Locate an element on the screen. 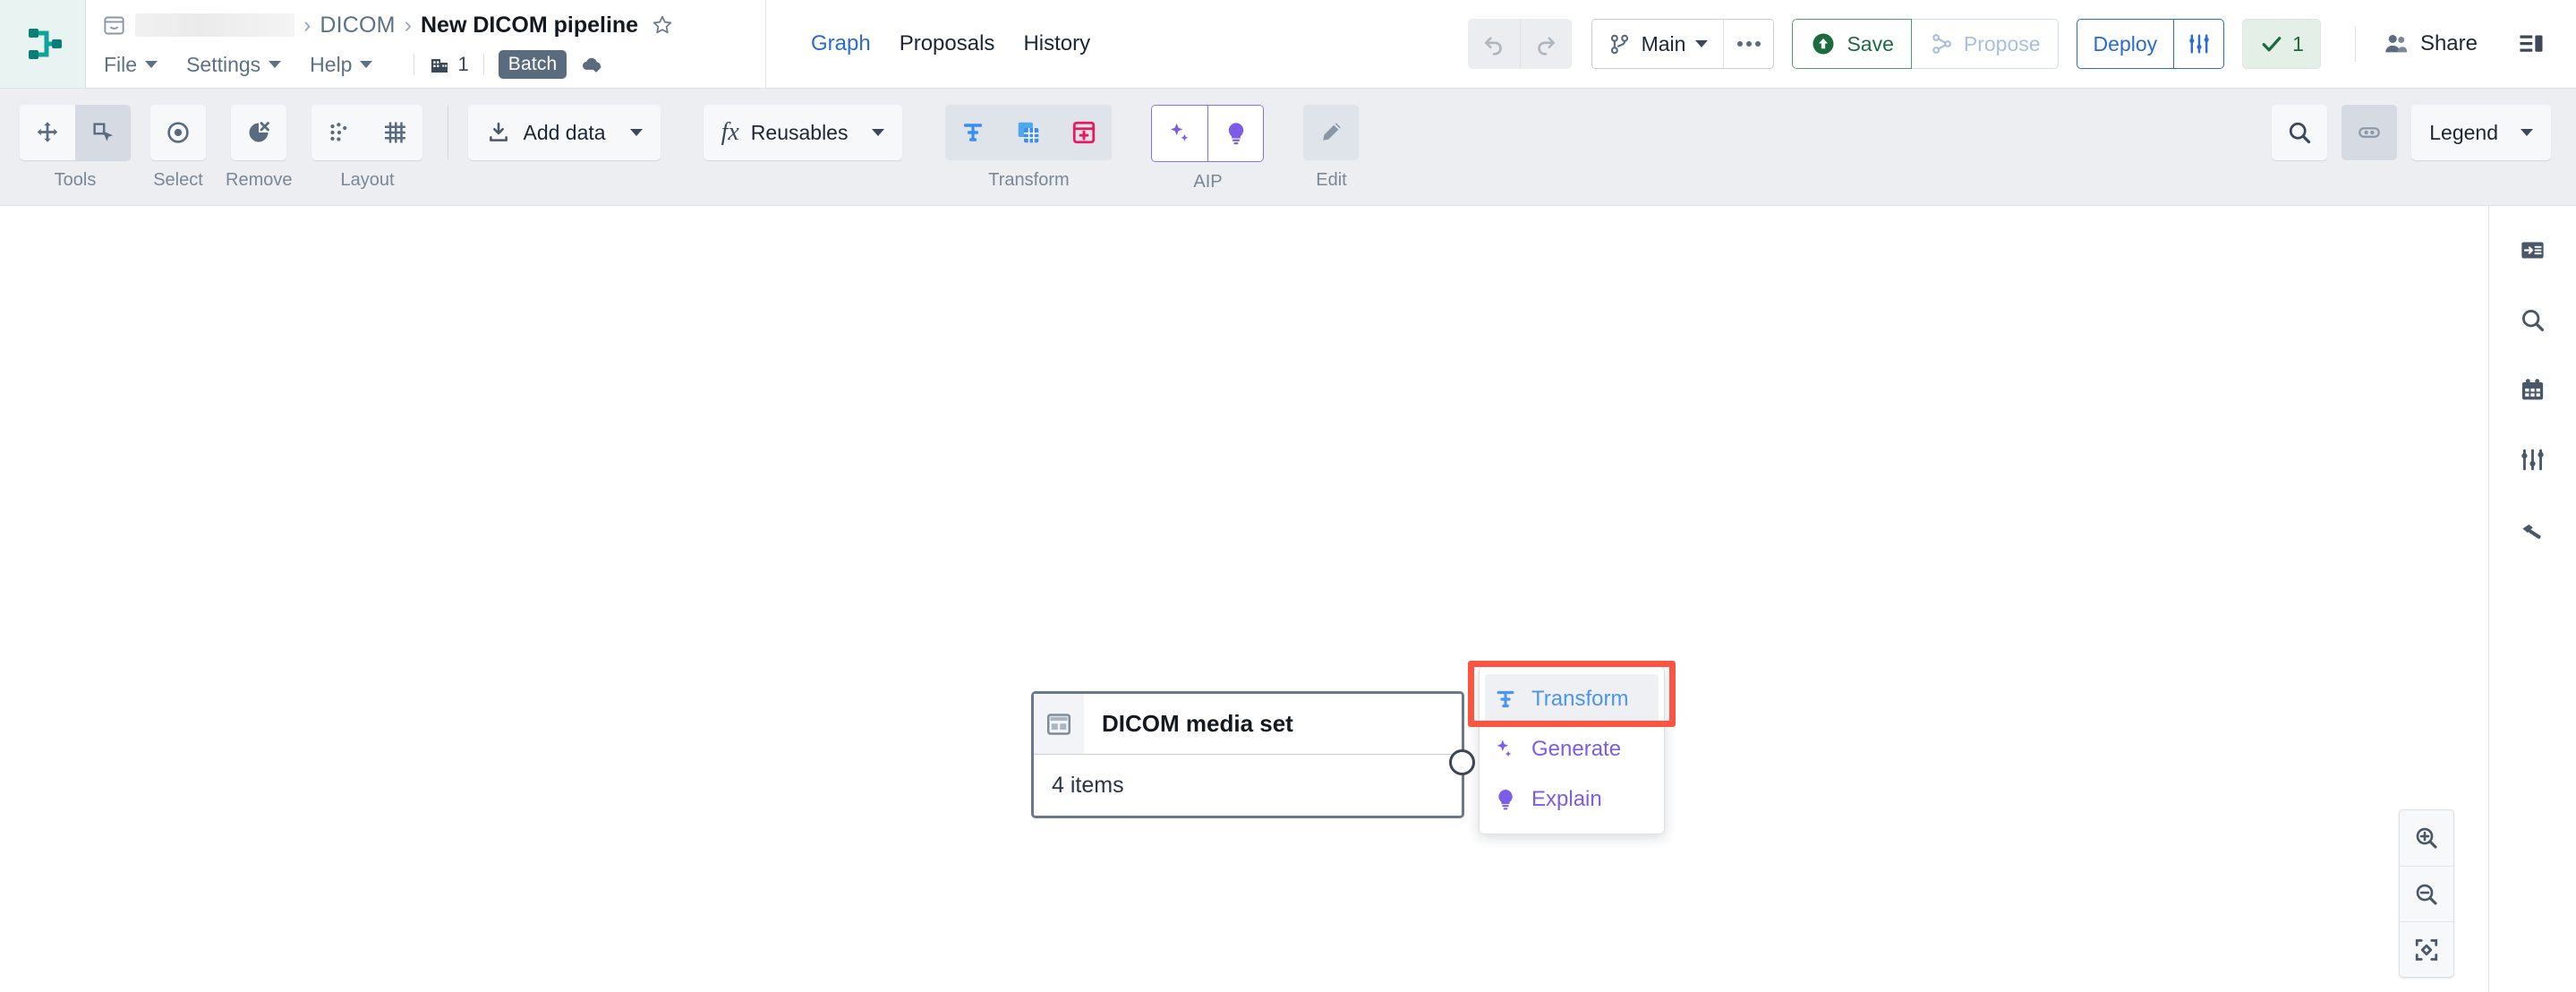 The height and width of the screenshot is (992, 2576). context-menu-item-transform: Transform is located at coordinates (1572, 699).